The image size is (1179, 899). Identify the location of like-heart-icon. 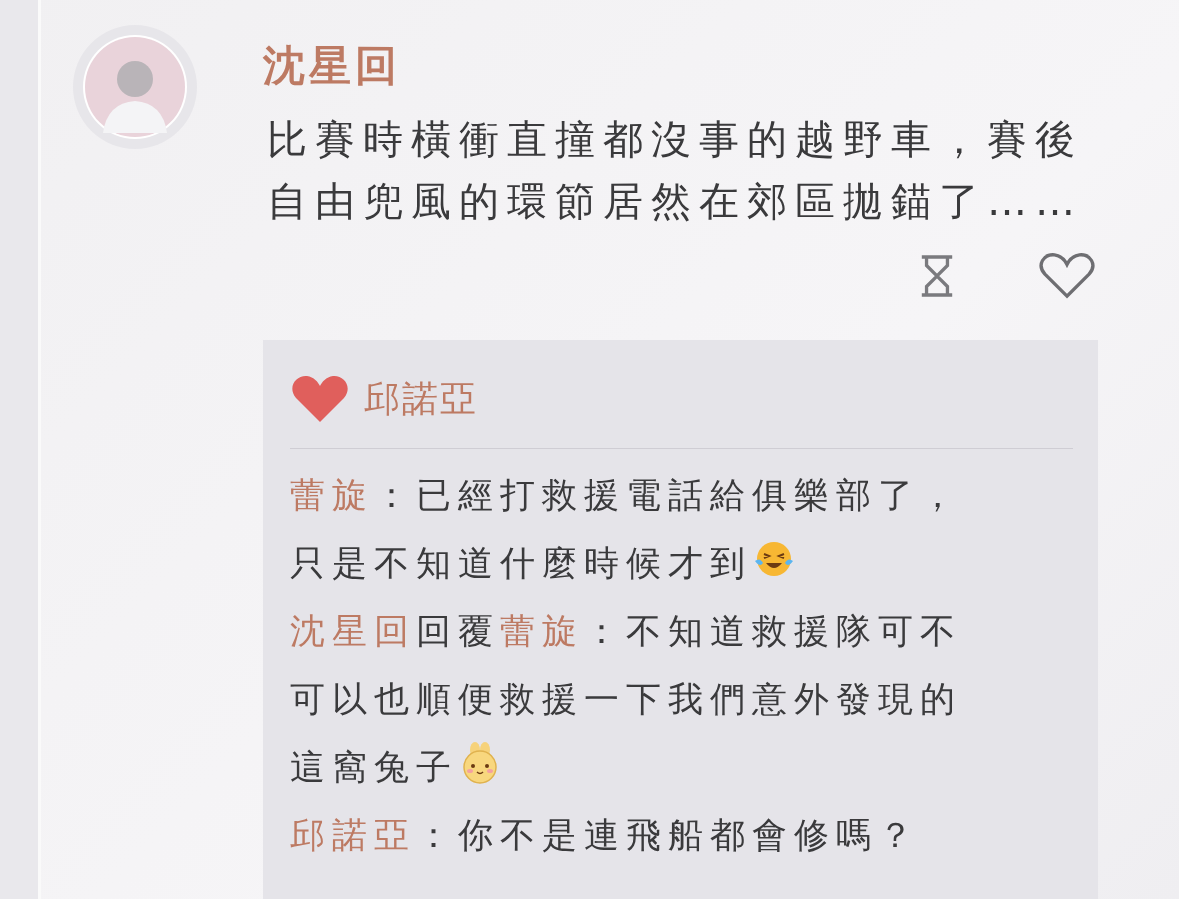
(1067, 276).